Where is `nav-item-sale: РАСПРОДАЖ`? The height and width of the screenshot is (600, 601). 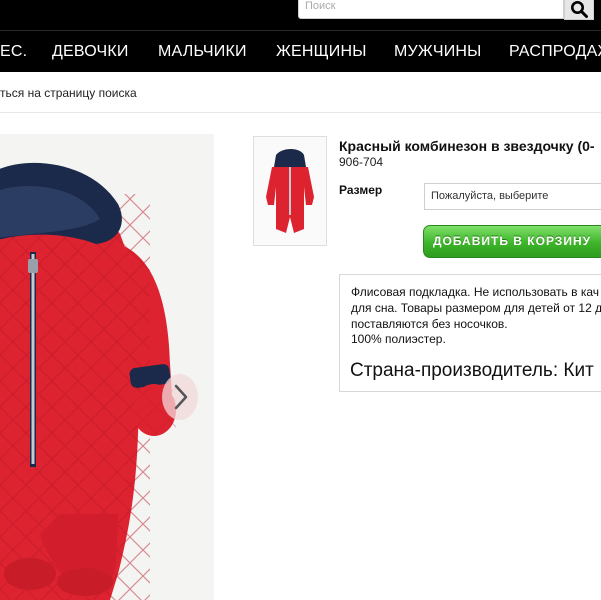
nav-item-sale: РАСПРОДАЖ is located at coordinates (555, 52).